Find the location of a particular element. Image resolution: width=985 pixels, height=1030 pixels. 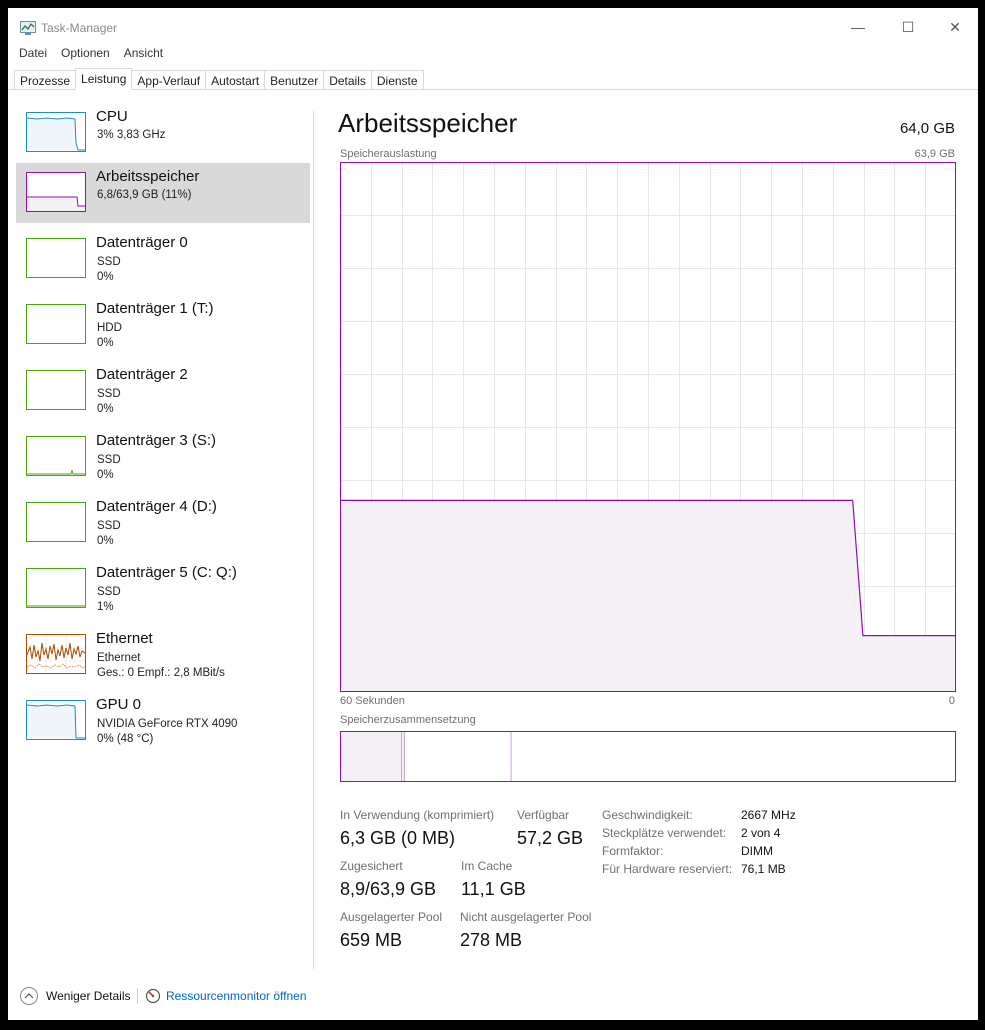

sidebar-item-gpu-0: GPU 0 NVIDIA GeForce RTX 4090 0% (48 °C) is located at coordinates (163, 721).